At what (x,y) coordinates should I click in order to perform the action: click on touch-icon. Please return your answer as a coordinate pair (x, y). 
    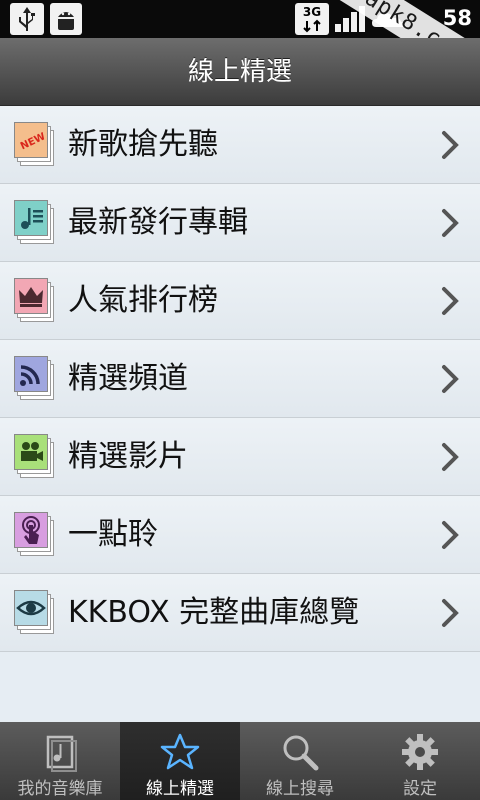
    Looking at the image, I should click on (34, 534).